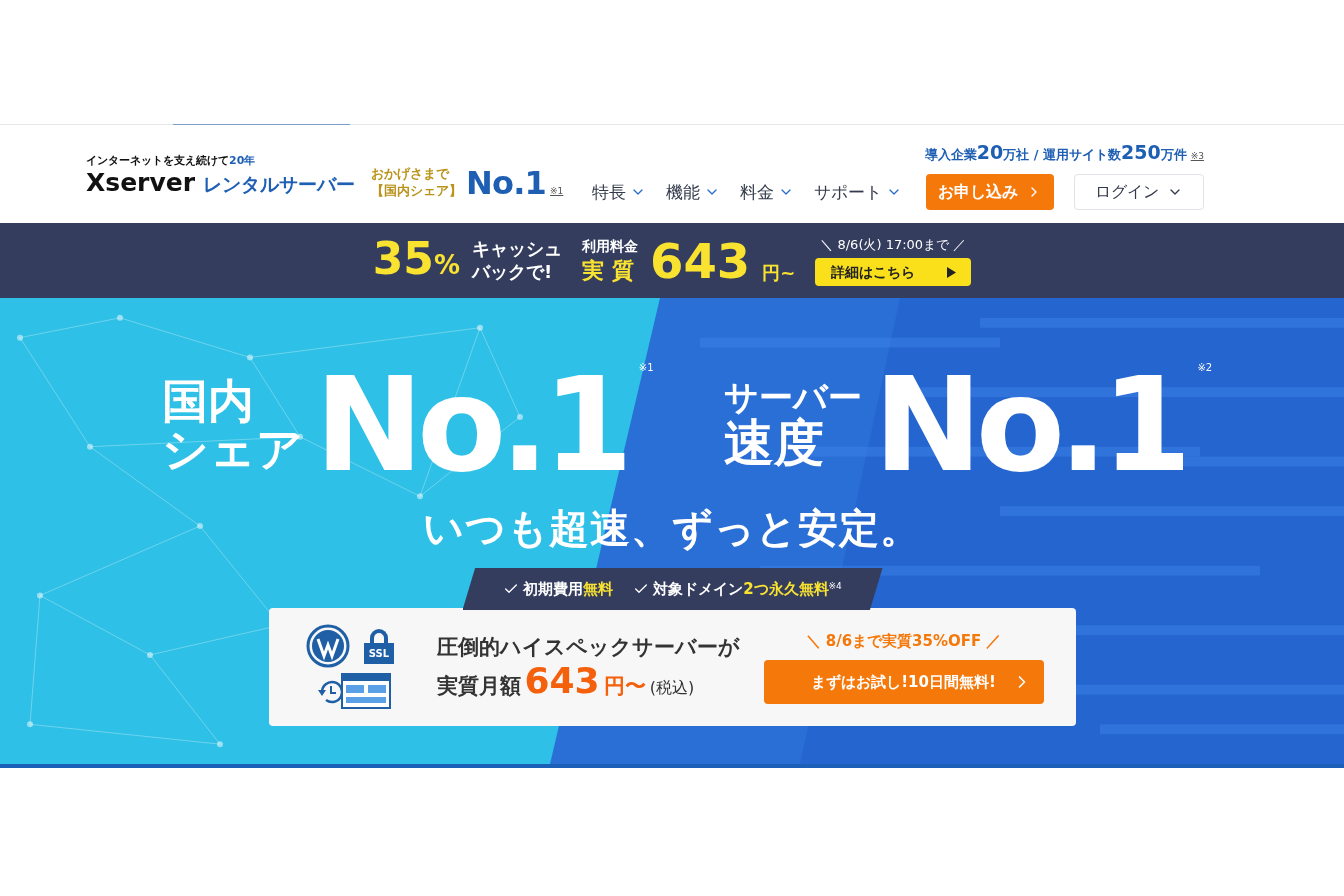  Describe the element at coordinates (646, 368) in the screenshot. I see `footnote-mark: ※1` at that location.